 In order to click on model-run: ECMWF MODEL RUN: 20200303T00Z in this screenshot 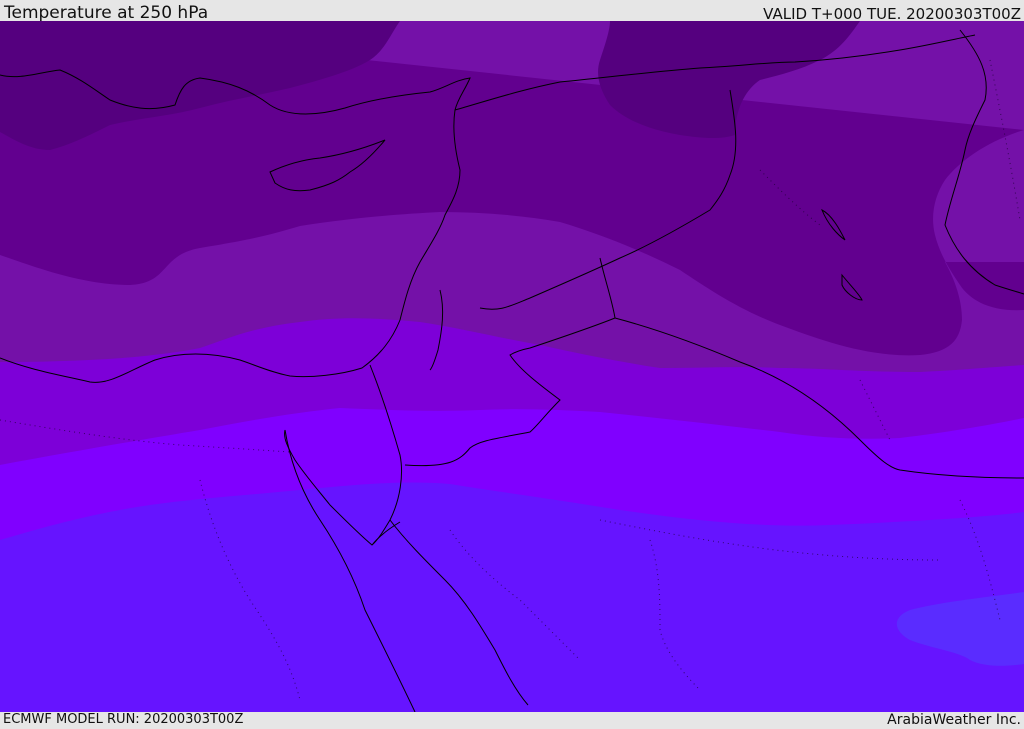, I will do `click(123, 719)`.